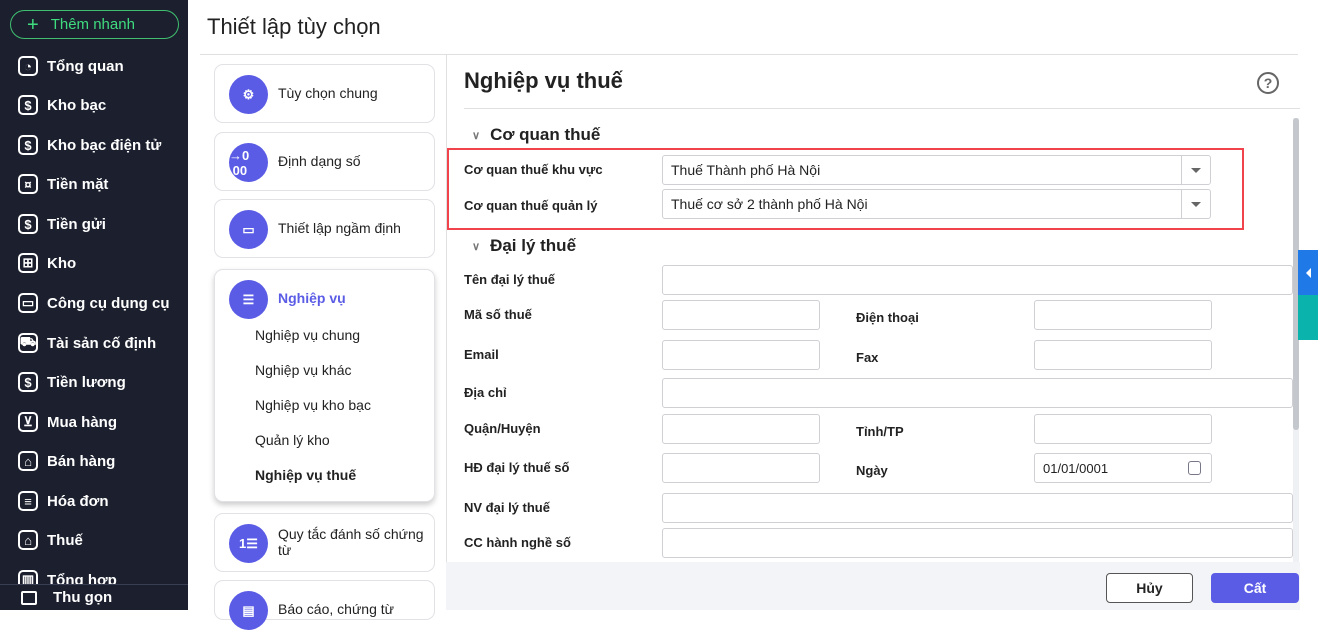 The height and width of the screenshot is (630, 1318). Describe the element at coordinates (502, 428) in the screenshot. I see `district-label: Quận/Huyện` at that location.